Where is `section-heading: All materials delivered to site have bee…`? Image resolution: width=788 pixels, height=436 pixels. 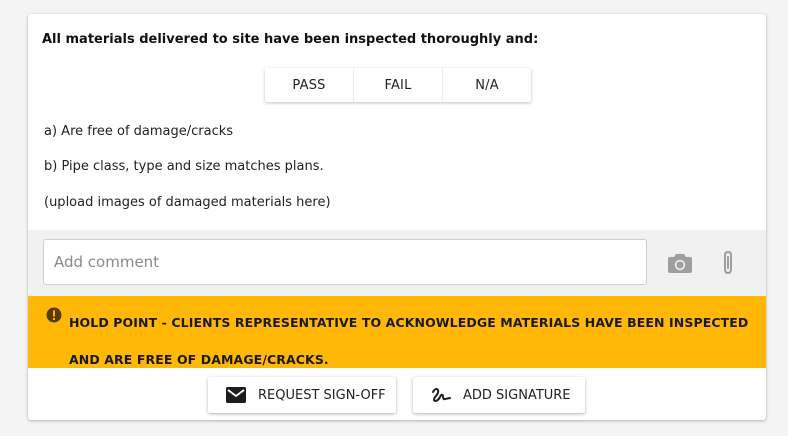 section-heading: All materials delivered to site have bee… is located at coordinates (290, 39).